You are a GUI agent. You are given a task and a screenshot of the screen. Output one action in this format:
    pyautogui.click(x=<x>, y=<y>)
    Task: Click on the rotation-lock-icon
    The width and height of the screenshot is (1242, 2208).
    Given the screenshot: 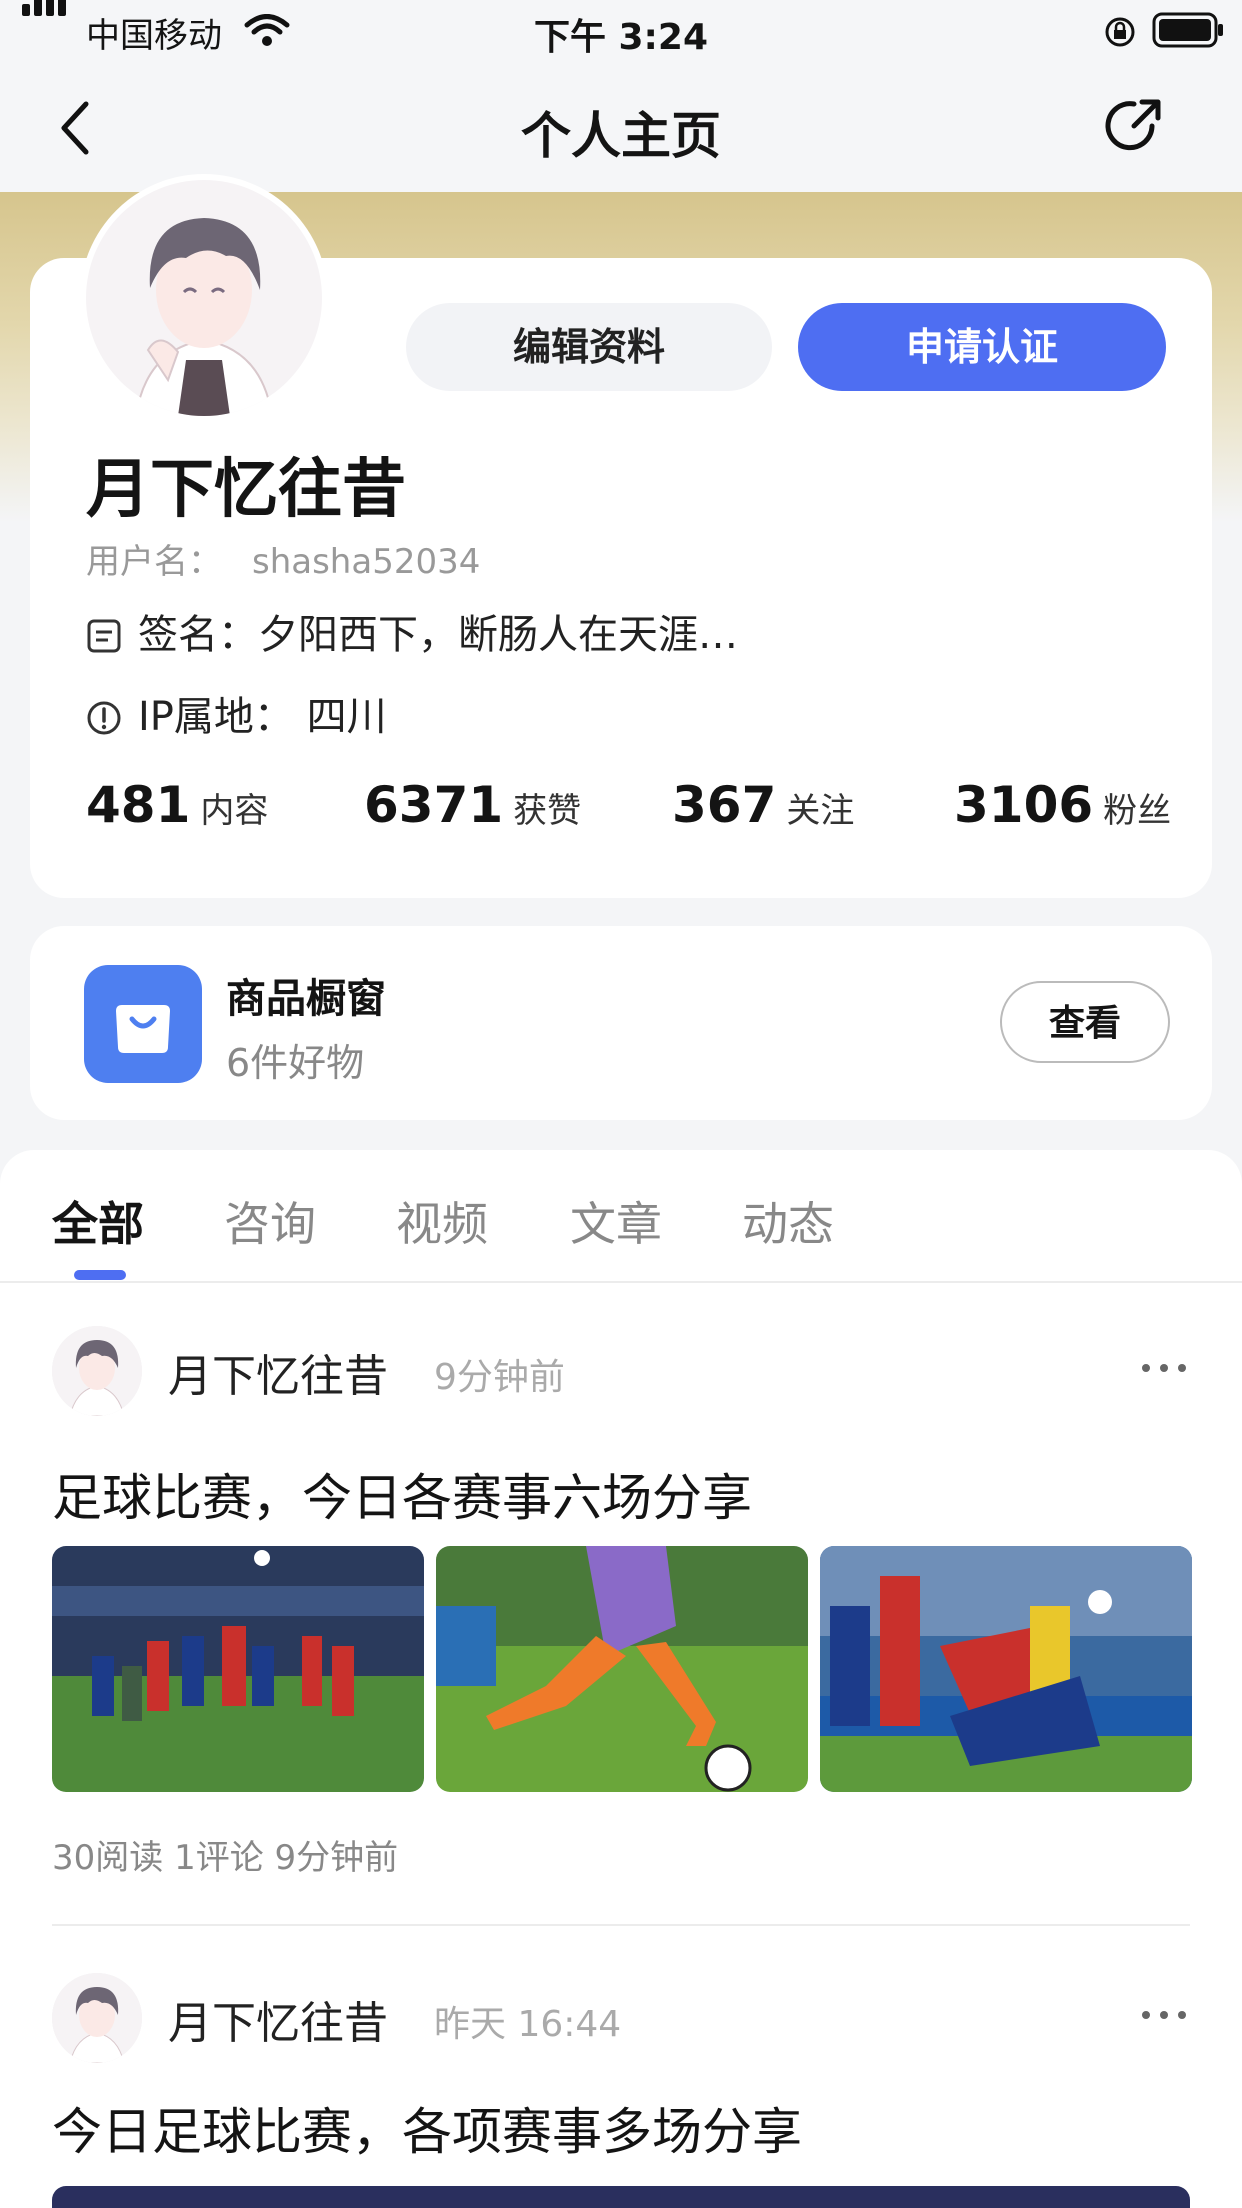 What is the action you would take?
    pyautogui.click(x=1120, y=32)
    